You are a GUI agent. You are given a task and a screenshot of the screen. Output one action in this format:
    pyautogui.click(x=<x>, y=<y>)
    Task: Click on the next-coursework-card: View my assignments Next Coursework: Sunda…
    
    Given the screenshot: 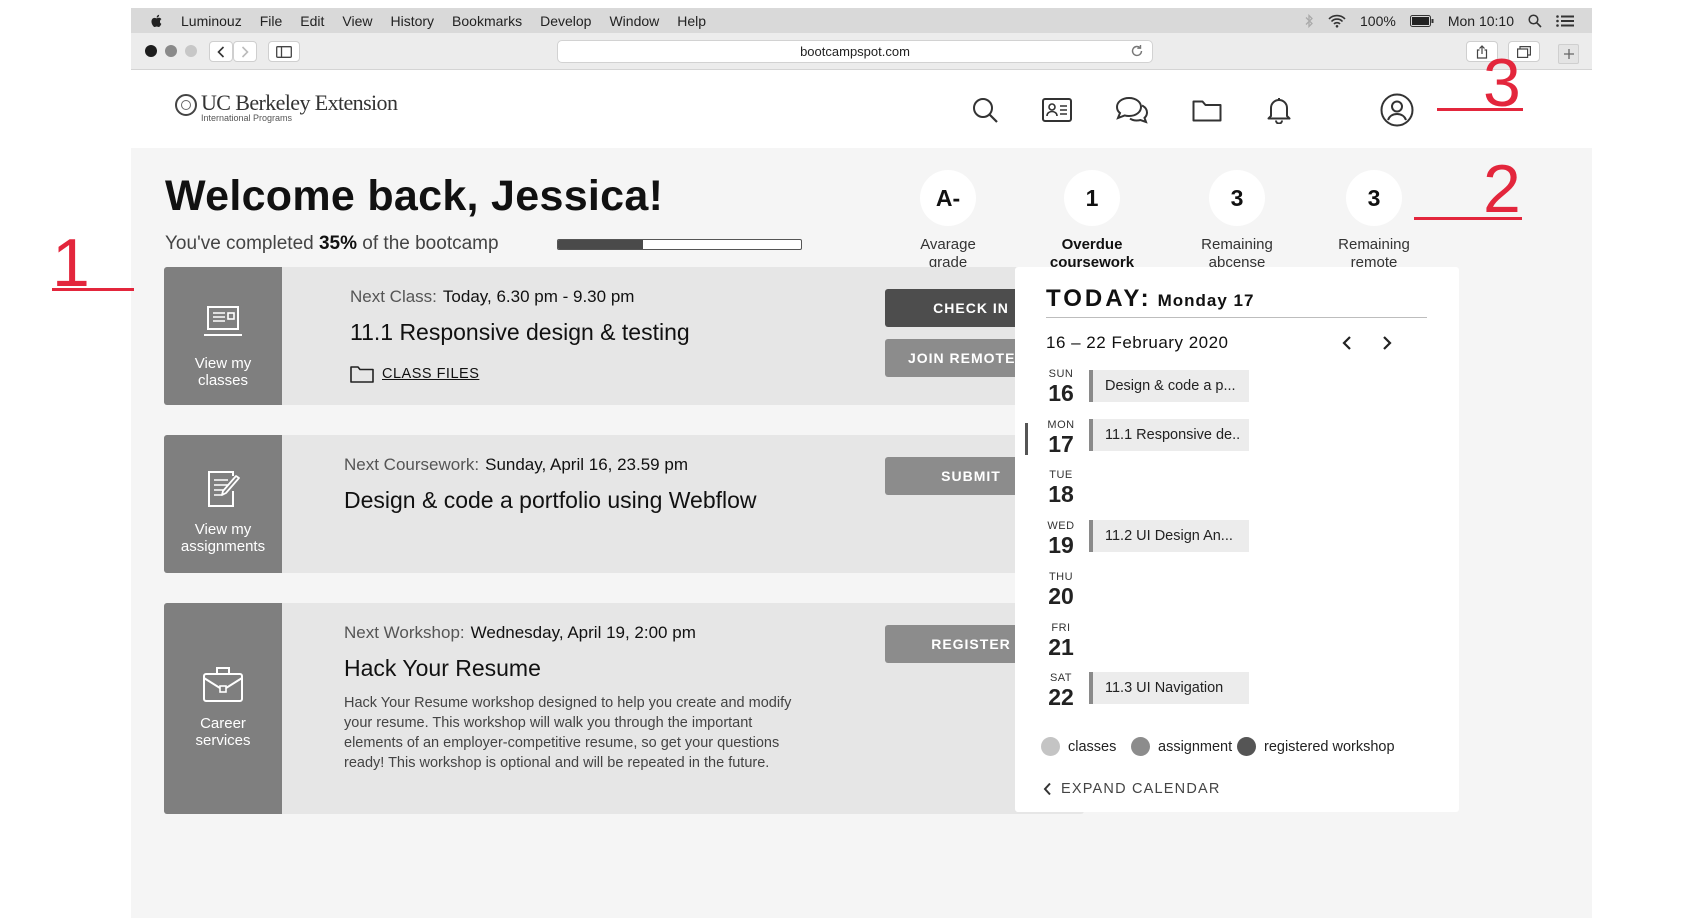 What is the action you would take?
    pyautogui.click(x=624, y=504)
    